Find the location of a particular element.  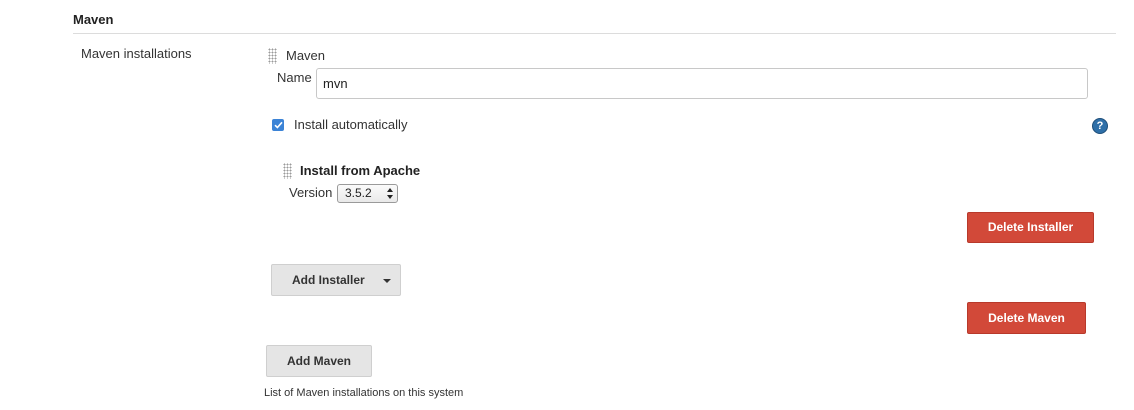

previous-section-text is located at coordinates (347, 1).